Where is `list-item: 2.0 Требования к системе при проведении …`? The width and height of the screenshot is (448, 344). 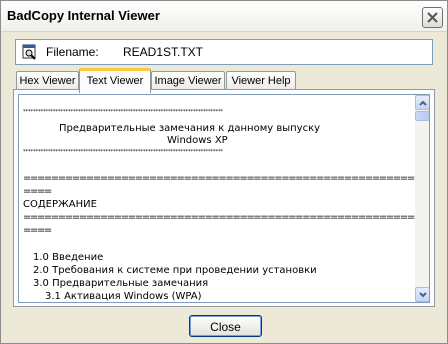 list-item: 2.0 Требования к системе при проведении … is located at coordinates (175, 270).